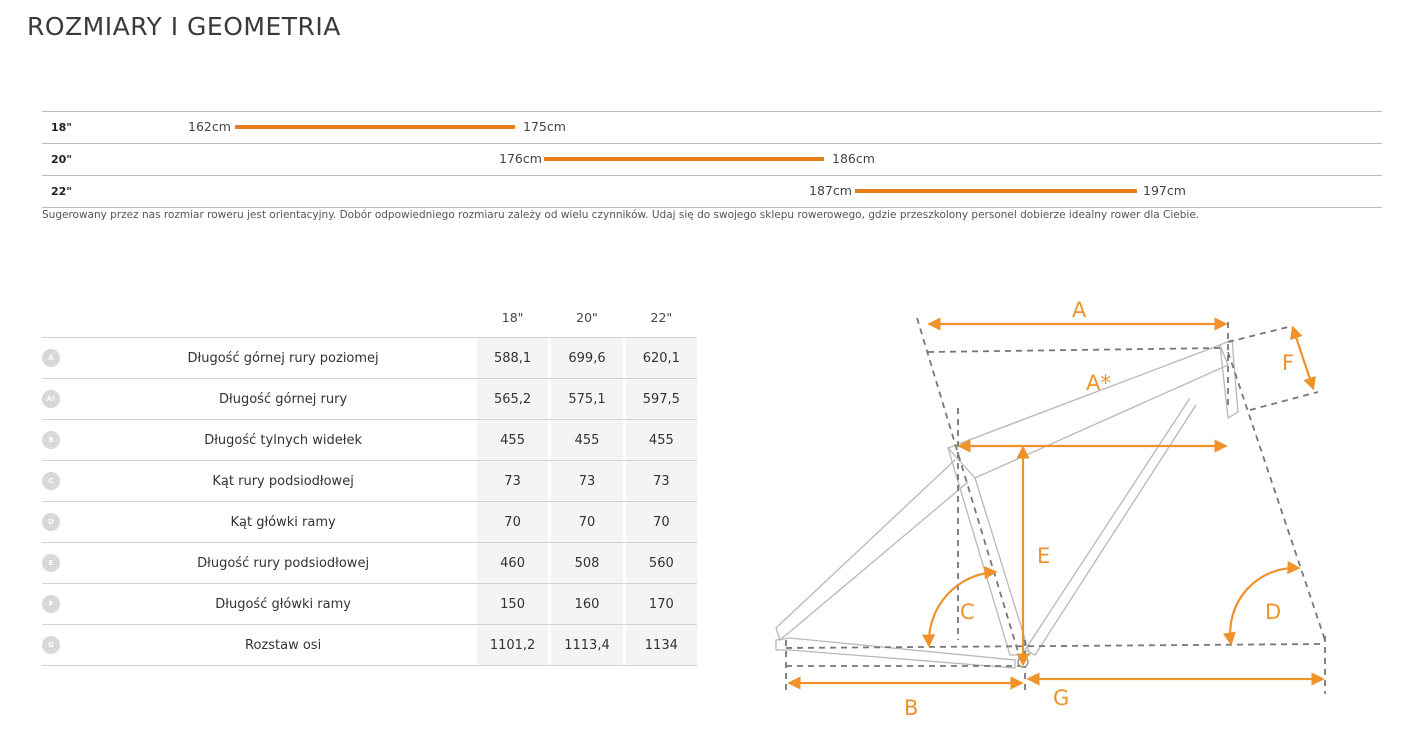  I want to click on row-badge: B, so click(51, 440).